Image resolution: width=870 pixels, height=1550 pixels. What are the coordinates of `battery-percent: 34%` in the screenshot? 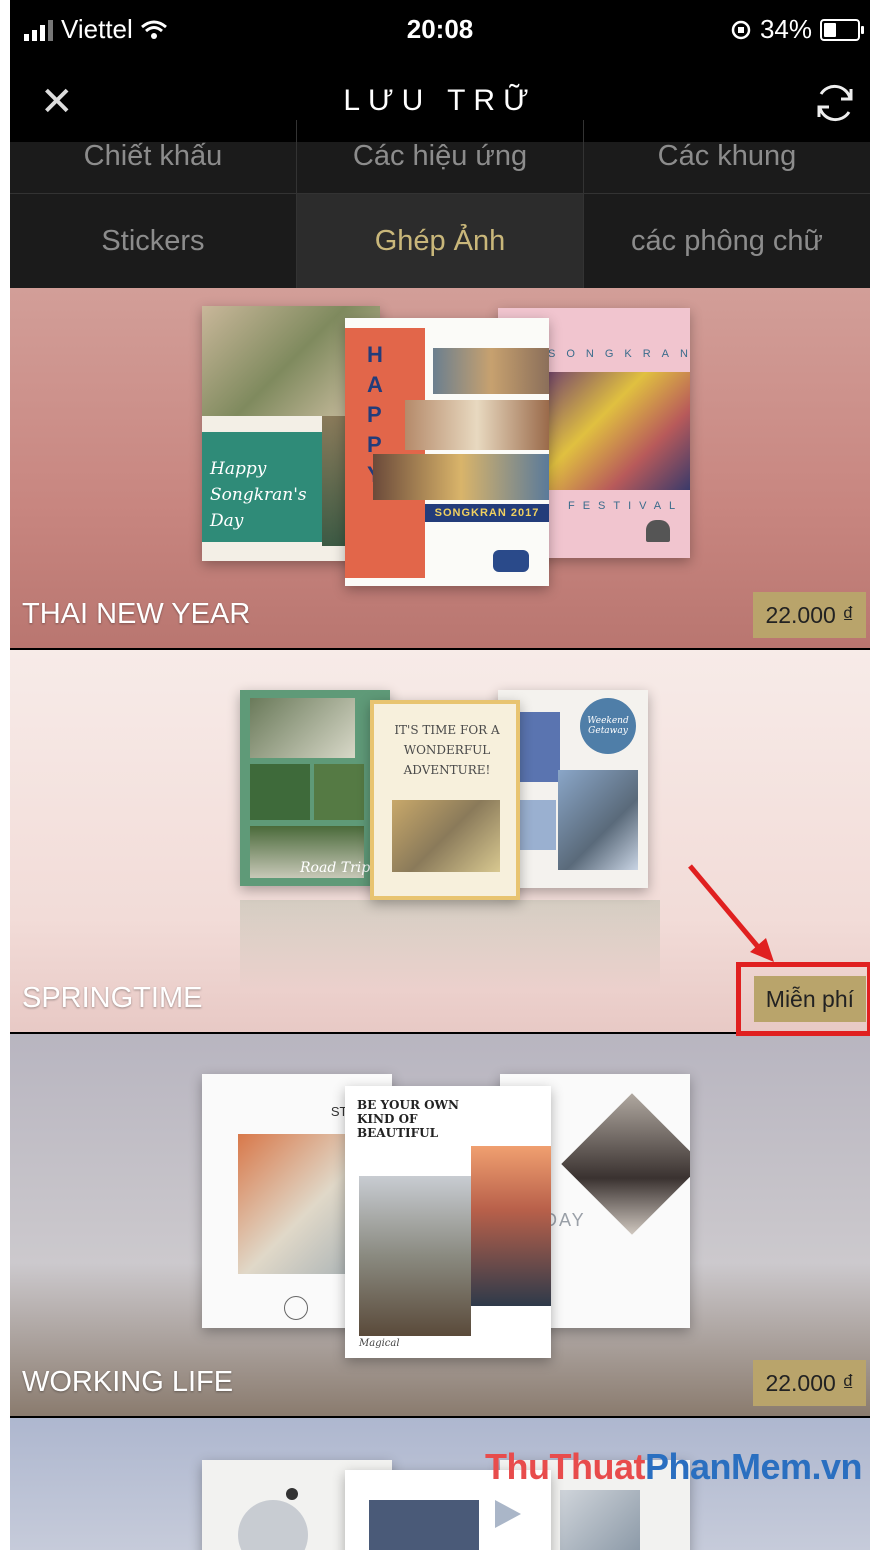 It's located at (785, 29).